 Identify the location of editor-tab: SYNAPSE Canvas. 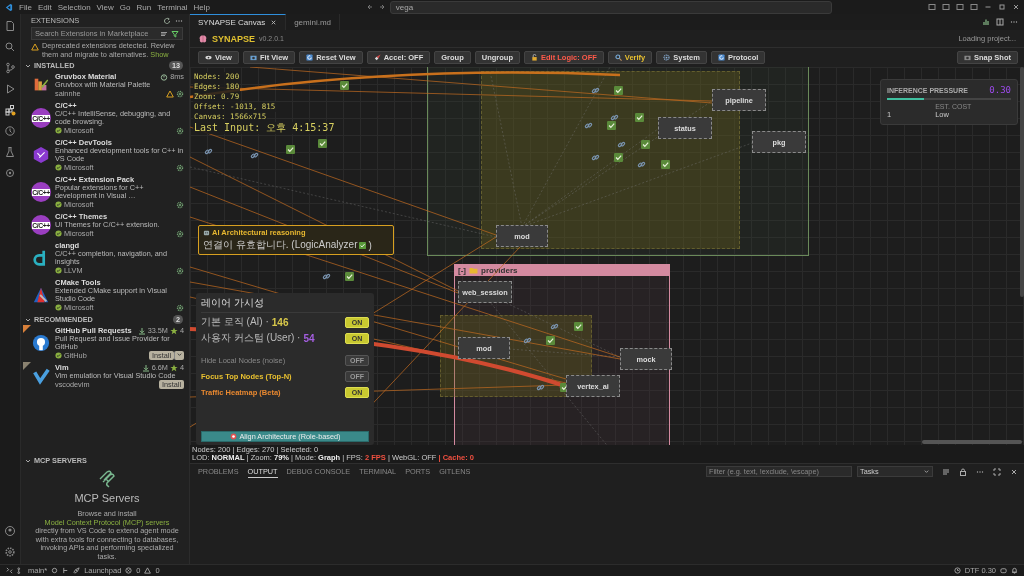
(238, 22).